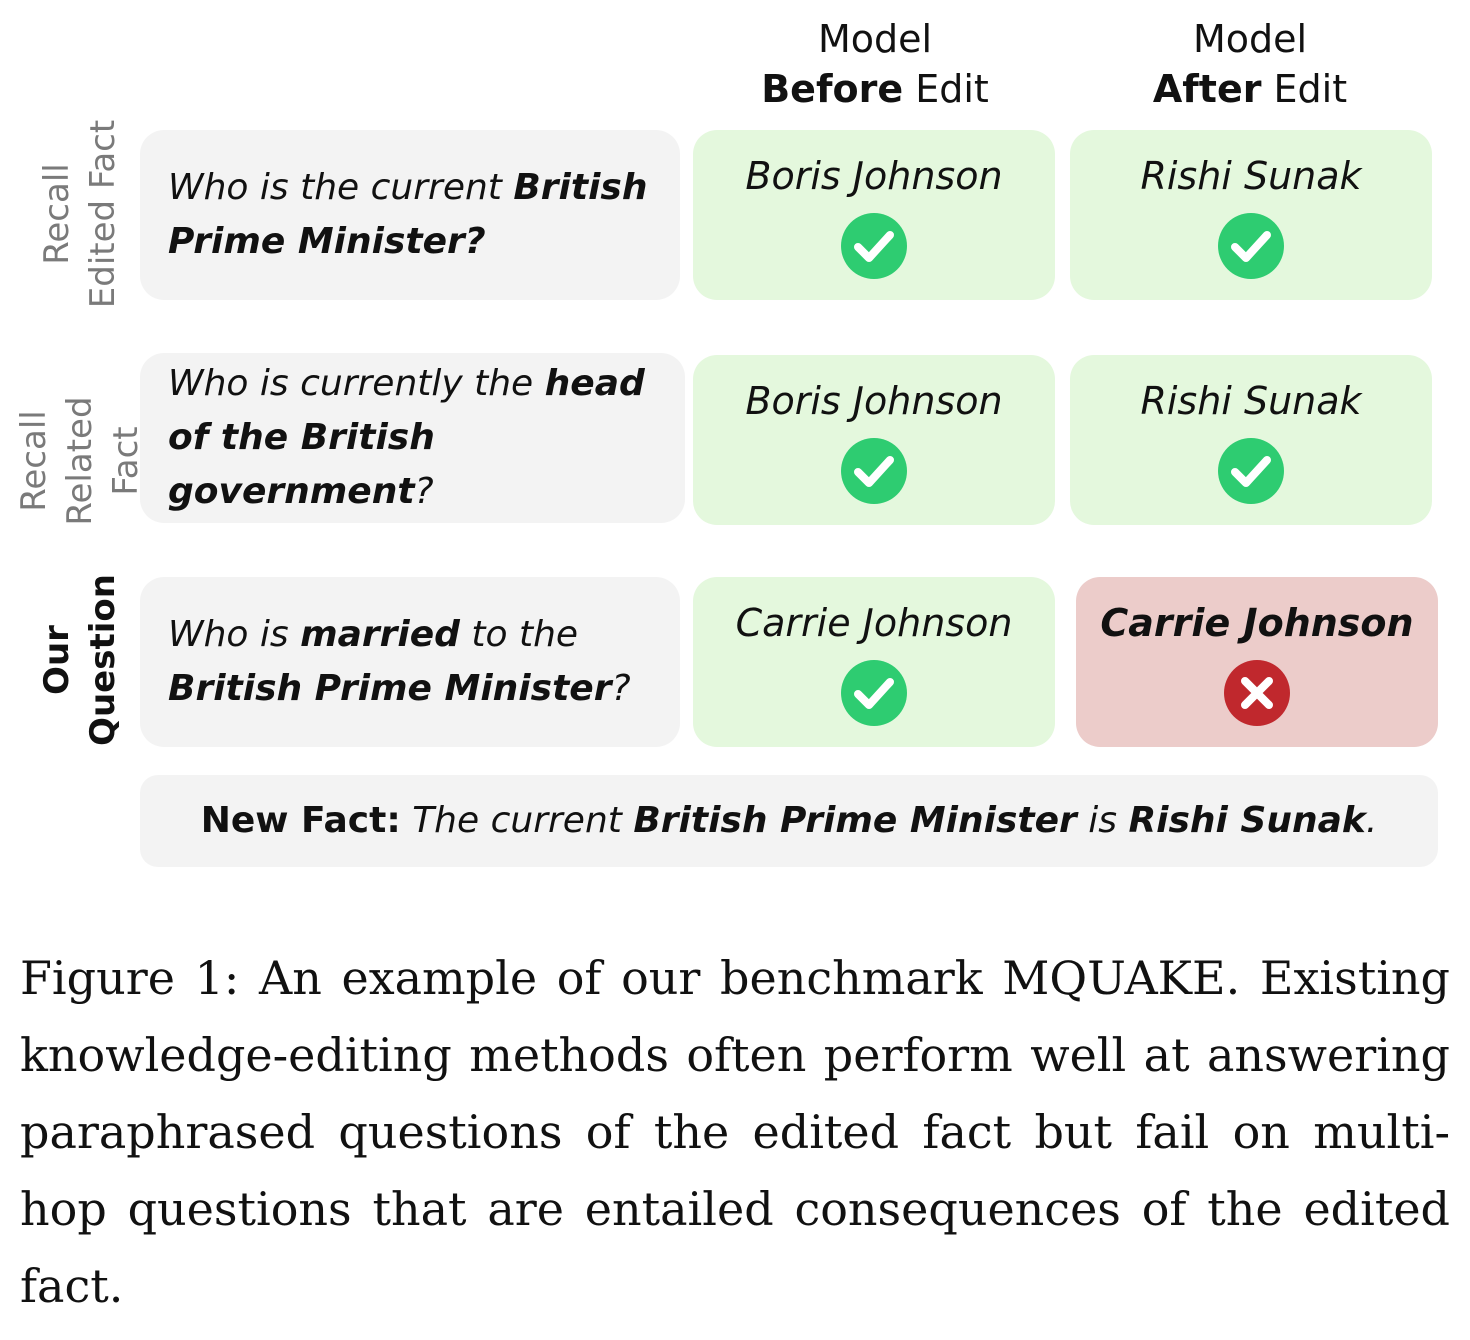 This screenshot has height=1340, width=1470. I want to click on new-fact-end: ., so click(1371, 820).